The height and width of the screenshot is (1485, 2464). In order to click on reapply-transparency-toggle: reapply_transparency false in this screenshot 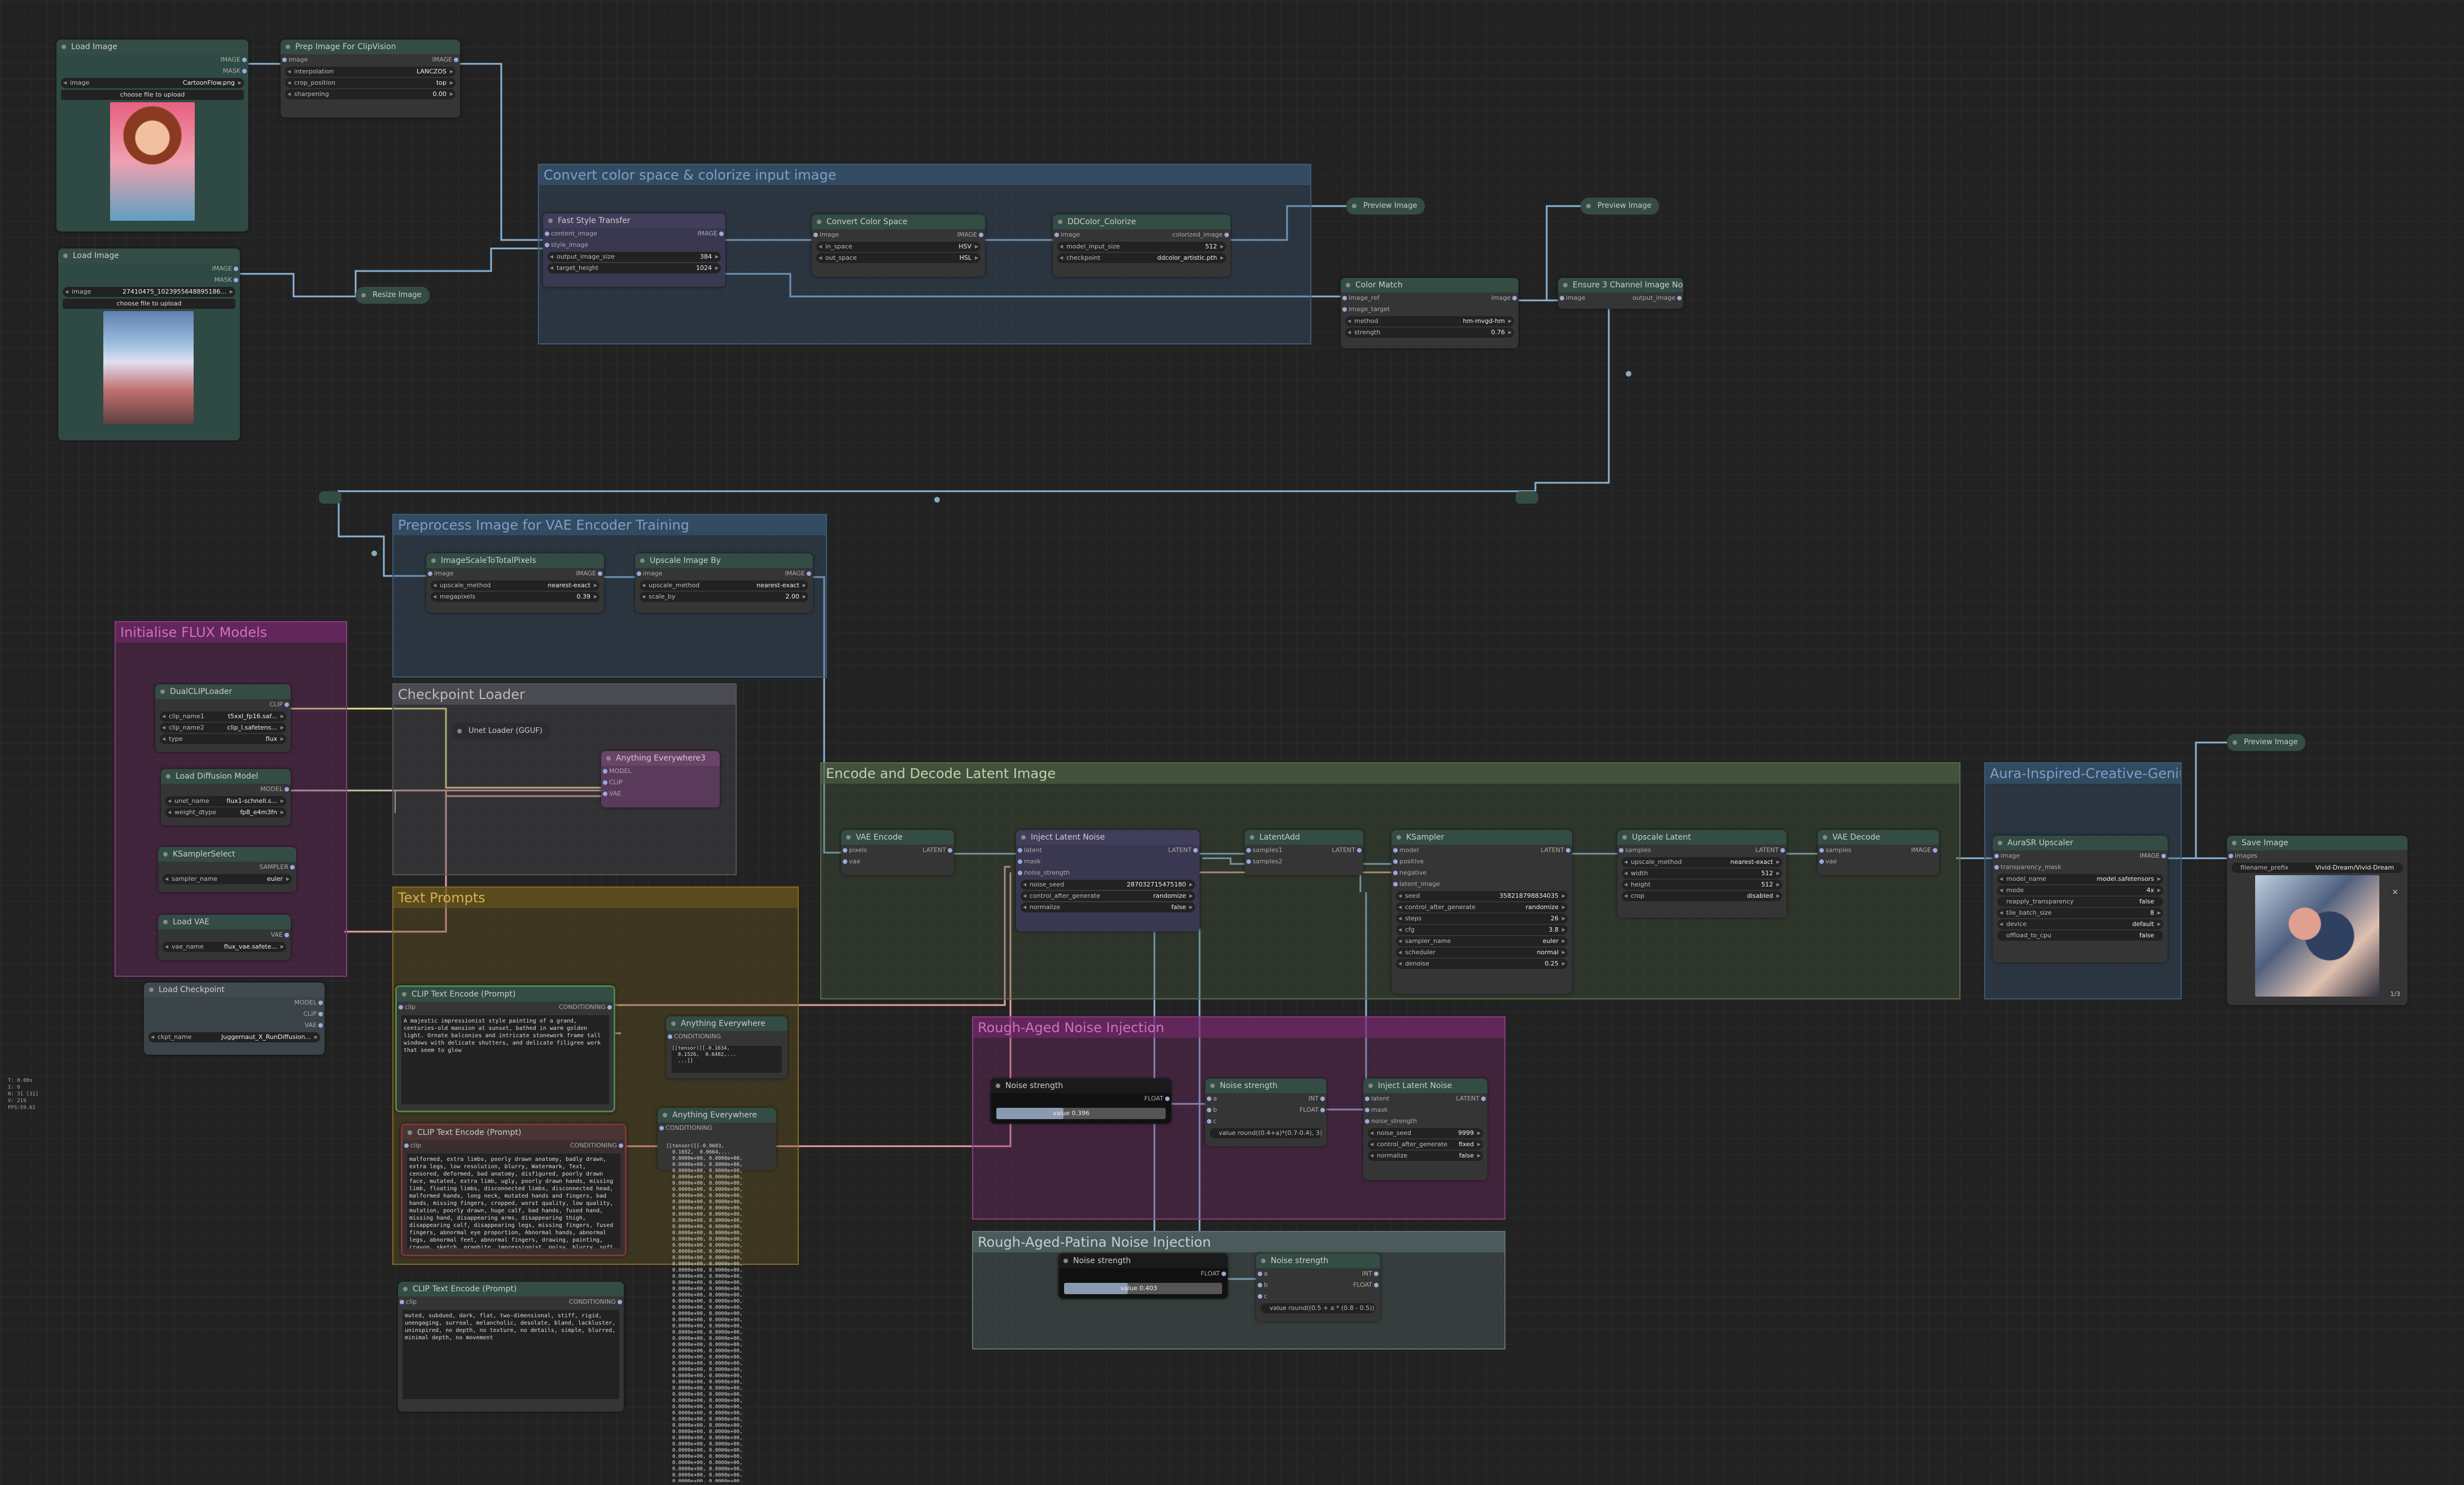, I will do `click(2080, 902)`.